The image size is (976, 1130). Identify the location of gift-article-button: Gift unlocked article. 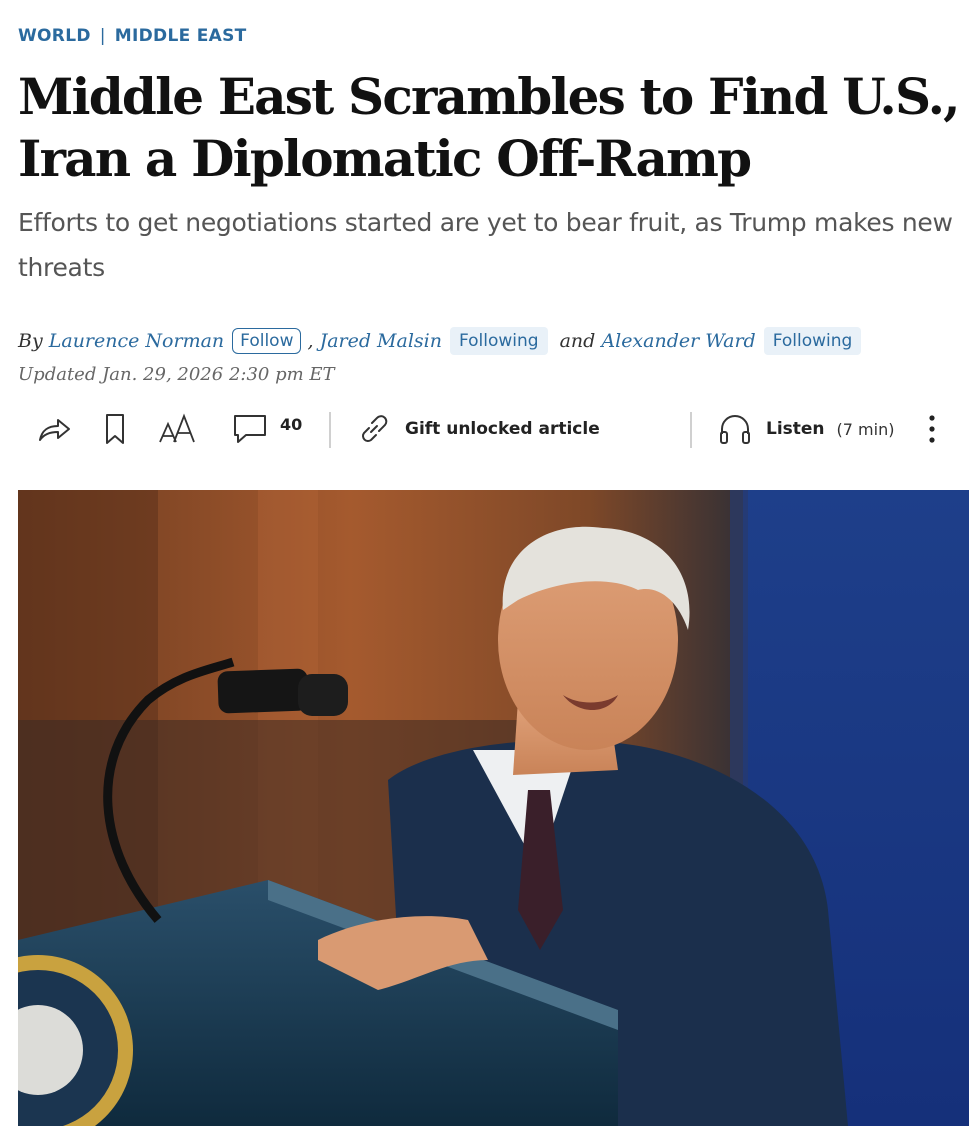
(478, 429).